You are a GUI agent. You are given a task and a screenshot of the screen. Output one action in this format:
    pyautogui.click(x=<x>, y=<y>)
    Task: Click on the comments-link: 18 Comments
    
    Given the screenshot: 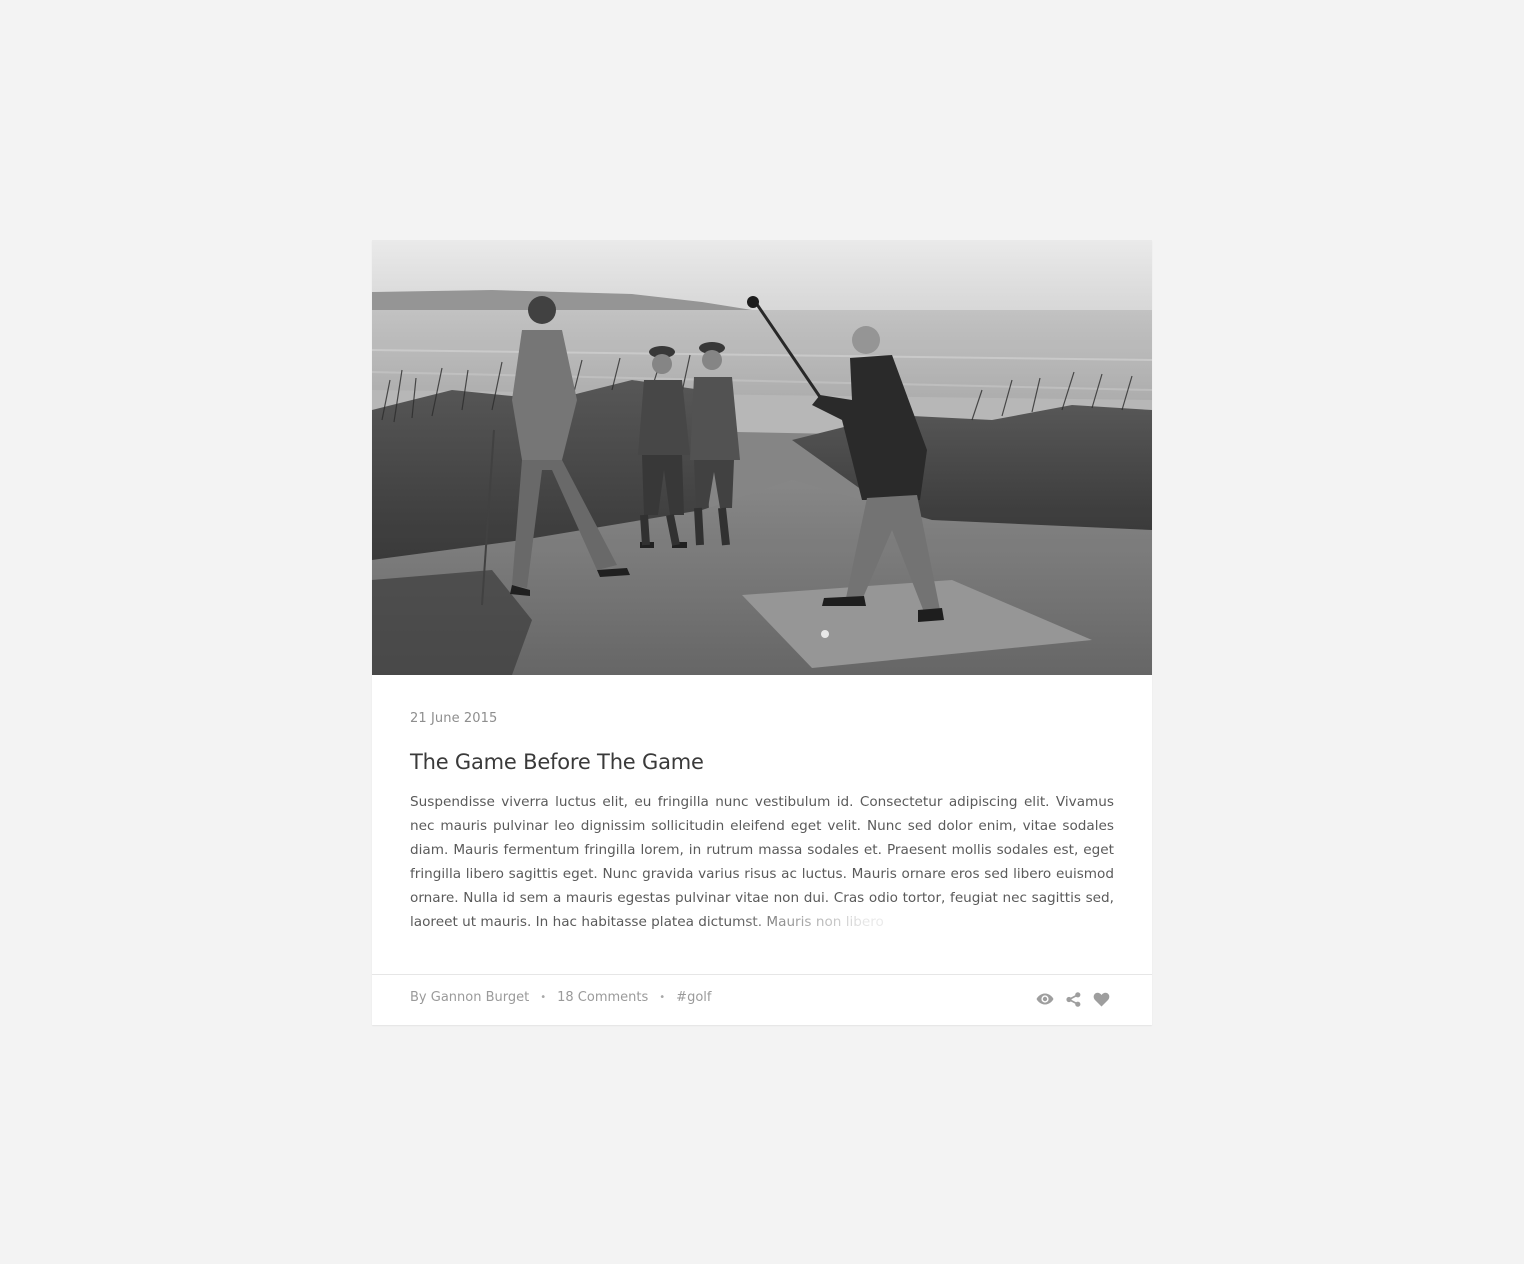 What is the action you would take?
    pyautogui.click(x=602, y=997)
    